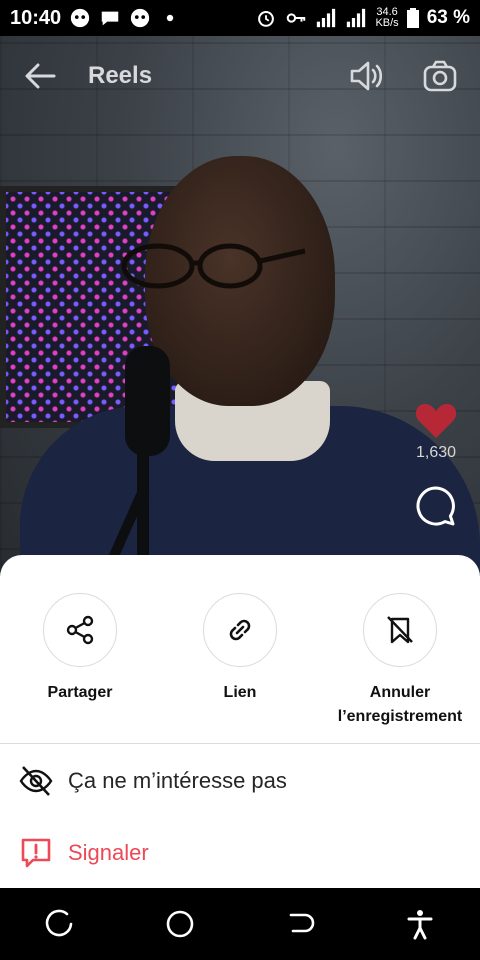  What do you see at coordinates (436, 506) in the screenshot?
I see `comment-icon` at bounding box center [436, 506].